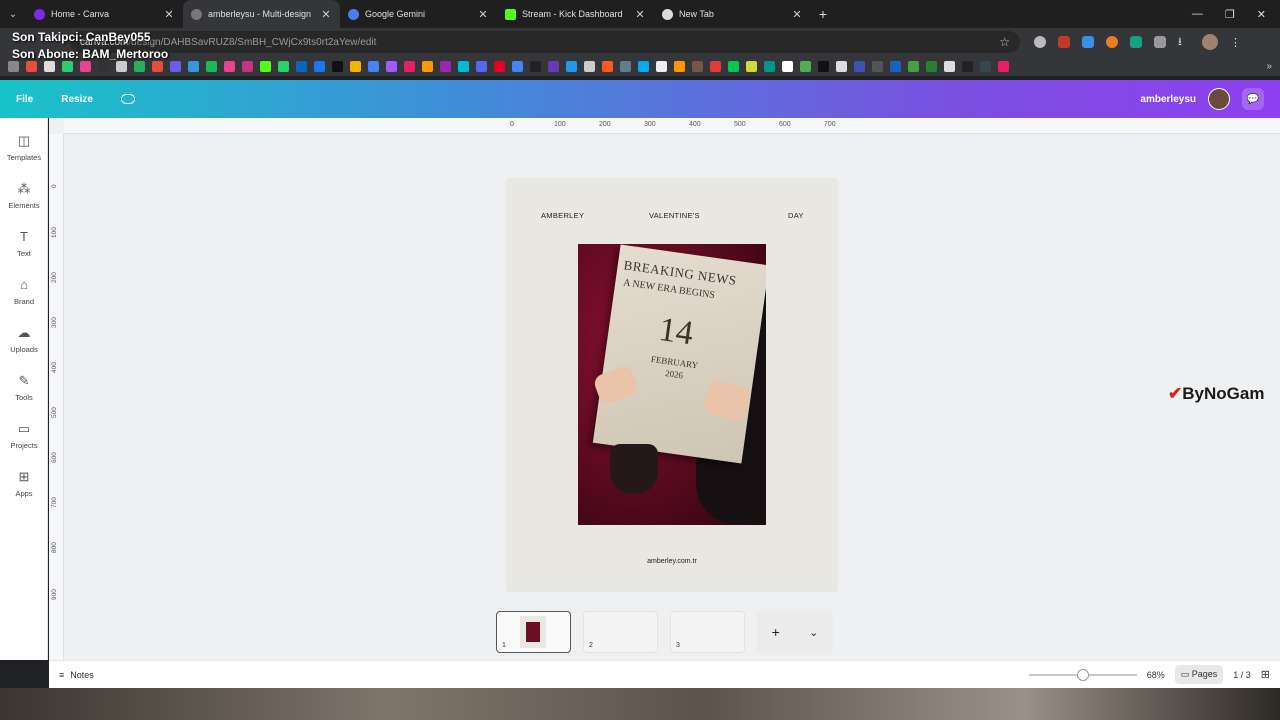 The width and height of the screenshot is (1280, 720). Describe the element at coordinates (13, 66) in the screenshot. I see `apps-grid-icon` at that location.